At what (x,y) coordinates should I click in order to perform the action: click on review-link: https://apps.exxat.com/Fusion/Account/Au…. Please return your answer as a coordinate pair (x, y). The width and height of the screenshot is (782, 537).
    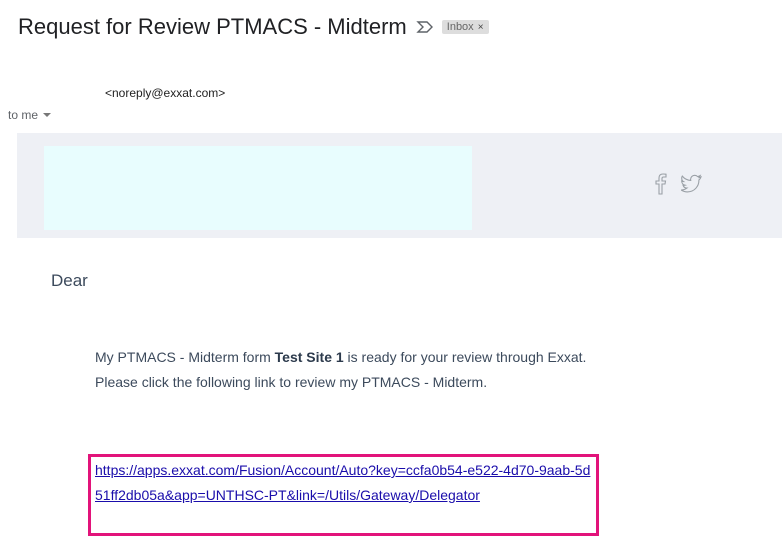
    Looking at the image, I should click on (345, 483).